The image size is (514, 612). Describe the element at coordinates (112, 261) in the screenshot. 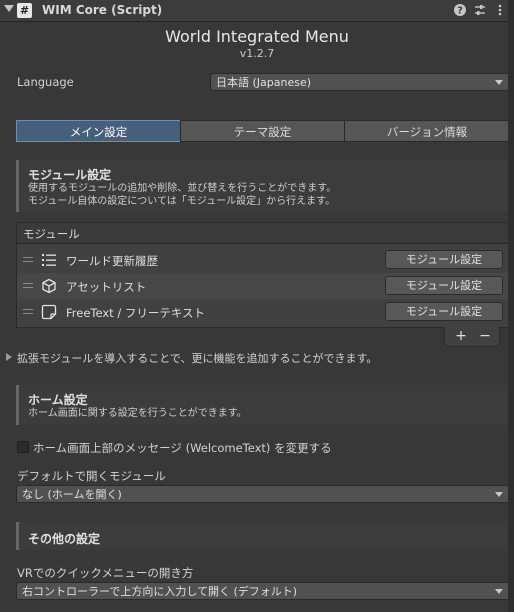

I see `module-name: ワールド更新履歴` at that location.